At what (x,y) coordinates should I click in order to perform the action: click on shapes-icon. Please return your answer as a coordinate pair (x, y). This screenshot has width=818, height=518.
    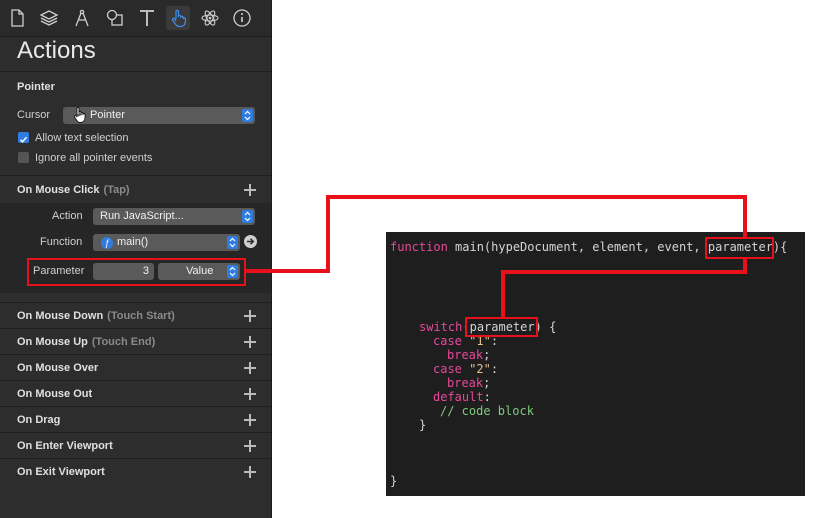
    Looking at the image, I should click on (115, 18).